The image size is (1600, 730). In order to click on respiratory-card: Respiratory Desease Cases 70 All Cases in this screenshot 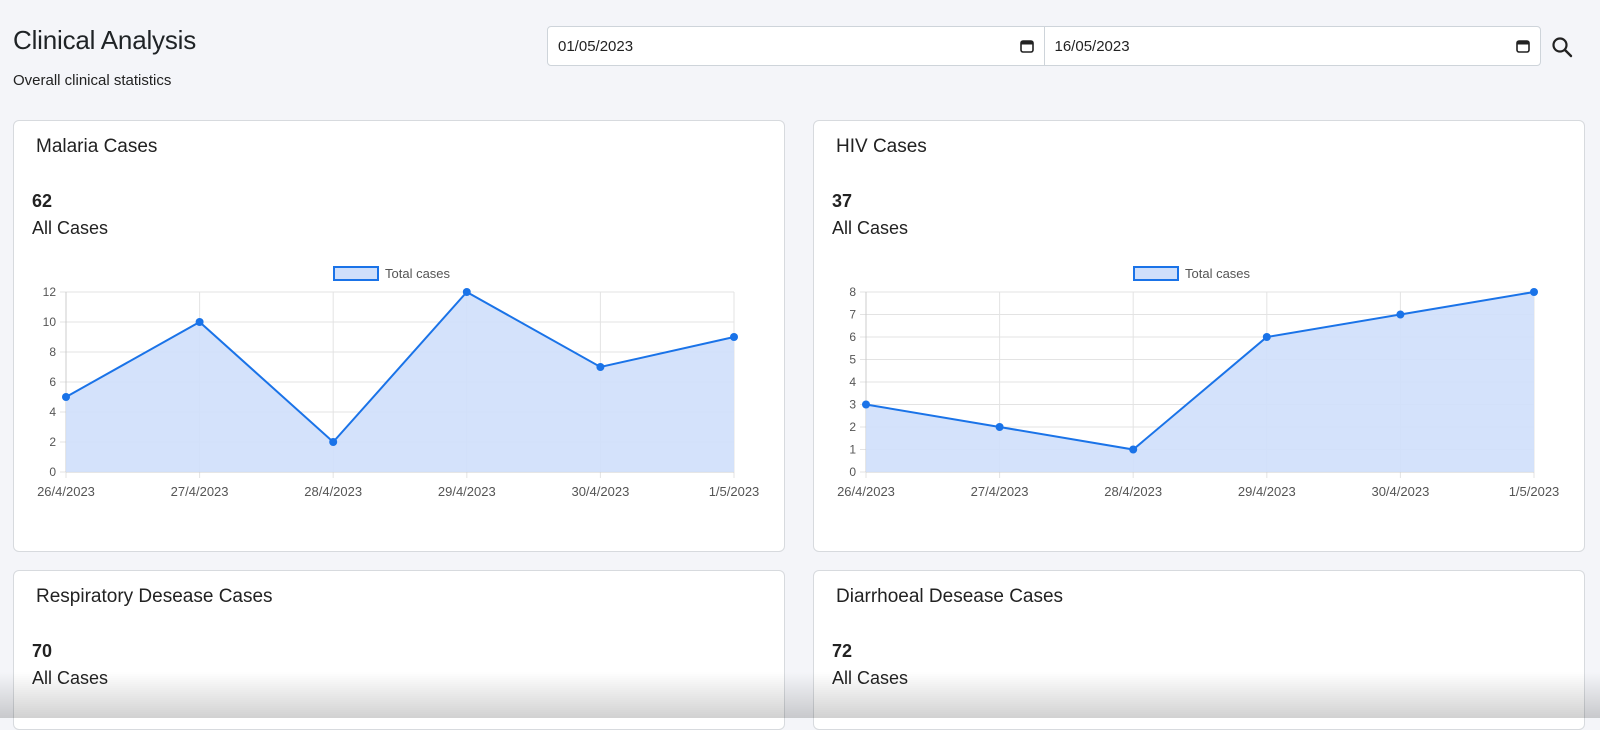, I will do `click(399, 650)`.